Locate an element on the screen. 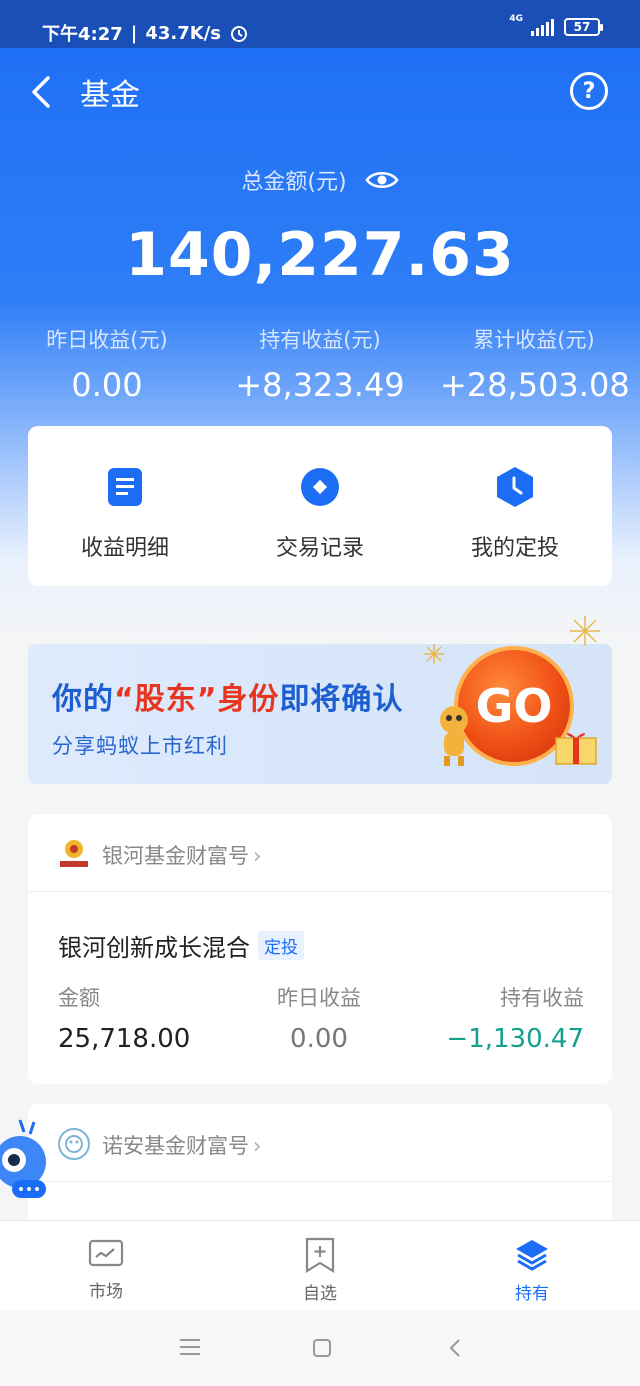 The width and height of the screenshot is (640, 1386). stat-yesterday: 昨日收益(元) 0.00 is located at coordinates (107, 364).